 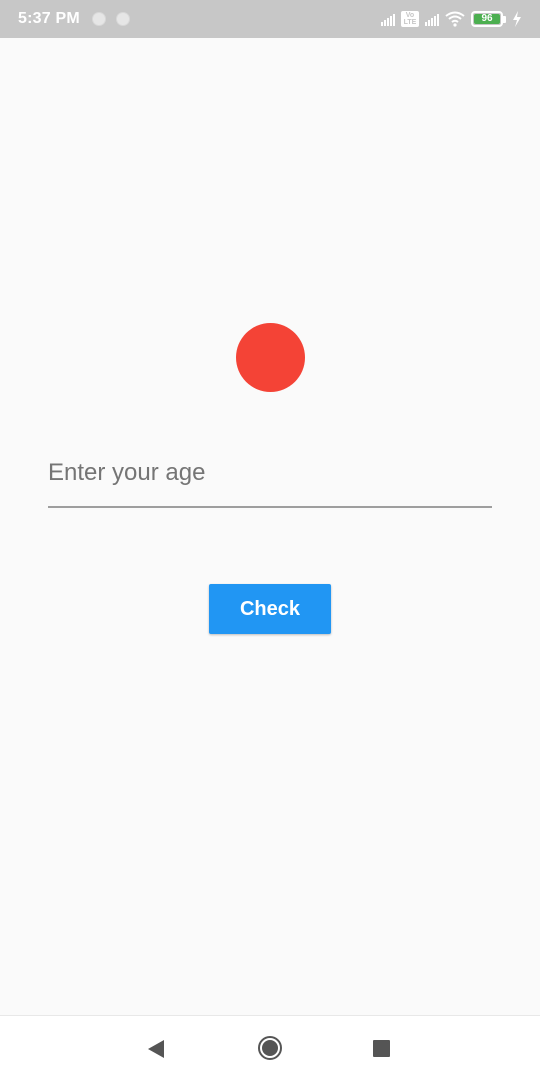 I want to click on battery-icon: 96, so click(x=488, y=19).